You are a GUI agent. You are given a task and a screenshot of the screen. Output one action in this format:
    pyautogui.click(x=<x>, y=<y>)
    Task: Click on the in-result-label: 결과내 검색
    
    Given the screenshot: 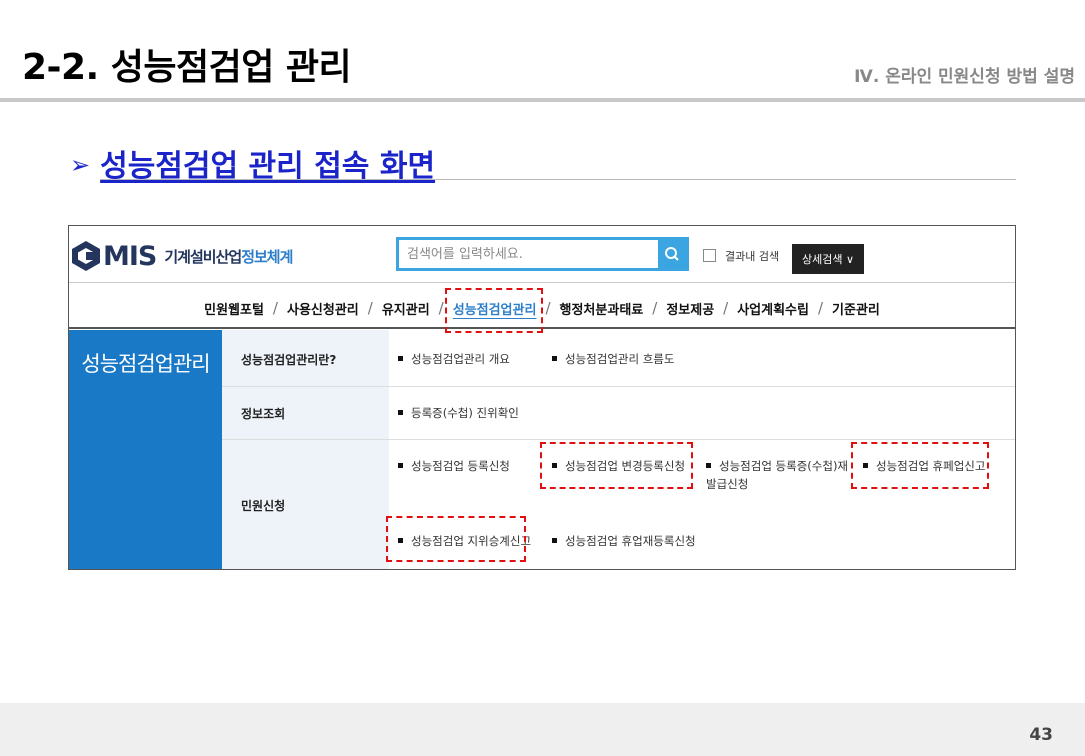 What is the action you would take?
    pyautogui.click(x=752, y=256)
    